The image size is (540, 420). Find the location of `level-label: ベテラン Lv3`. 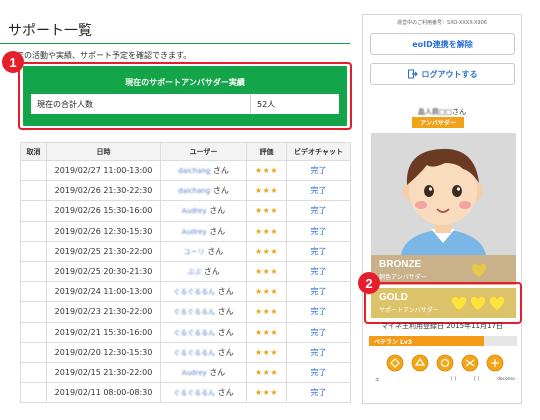

level-label: ベテラン Lv3 is located at coordinates (393, 342).